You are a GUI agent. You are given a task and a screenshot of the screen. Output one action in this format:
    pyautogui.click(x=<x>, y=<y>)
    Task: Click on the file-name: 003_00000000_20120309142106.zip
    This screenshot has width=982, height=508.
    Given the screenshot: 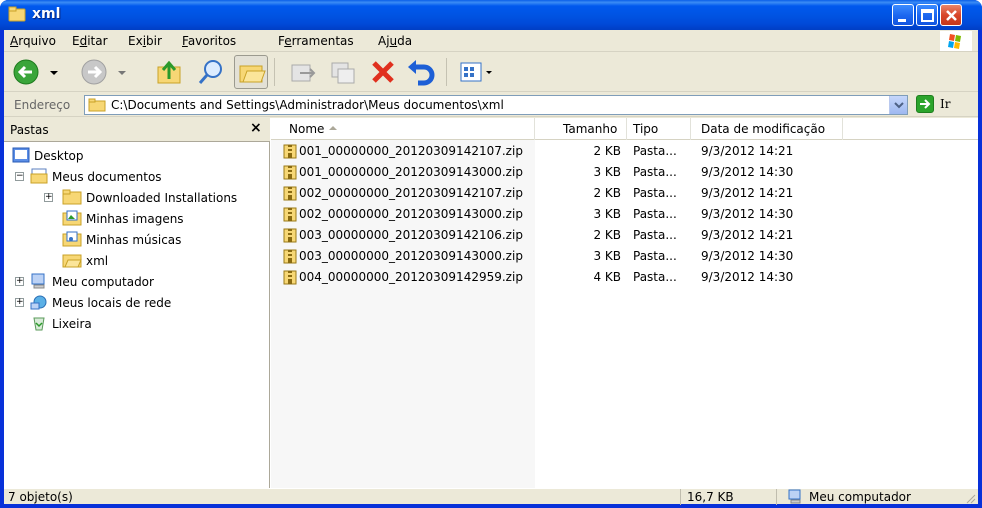 What is the action you would take?
    pyautogui.click(x=411, y=235)
    